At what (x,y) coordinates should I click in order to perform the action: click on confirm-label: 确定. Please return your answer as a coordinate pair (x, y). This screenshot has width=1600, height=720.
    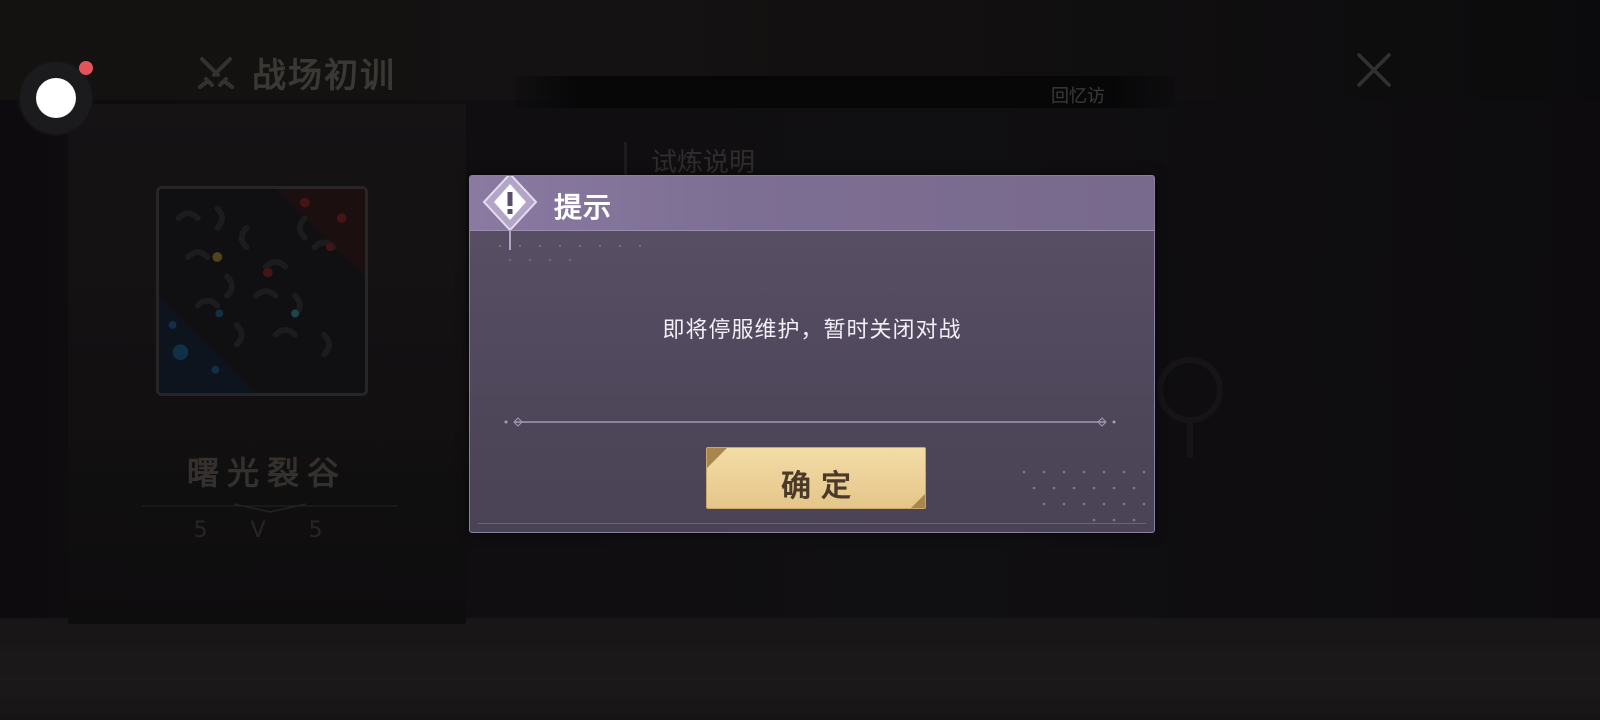
    Looking at the image, I should click on (821, 486).